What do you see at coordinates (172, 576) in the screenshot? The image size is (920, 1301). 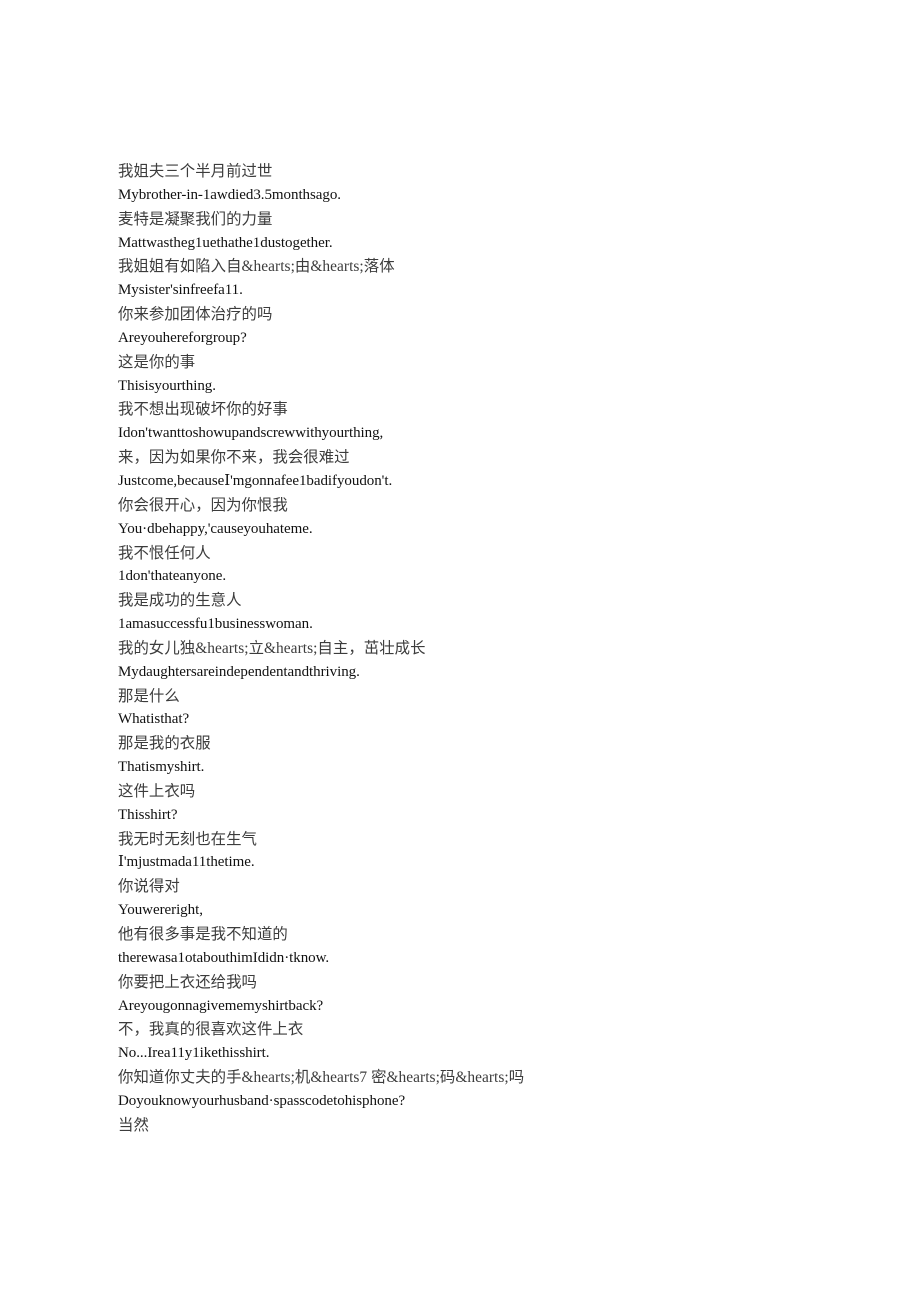 I see `subtitle-line-translation: 1don'thateanyone.` at bounding box center [172, 576].